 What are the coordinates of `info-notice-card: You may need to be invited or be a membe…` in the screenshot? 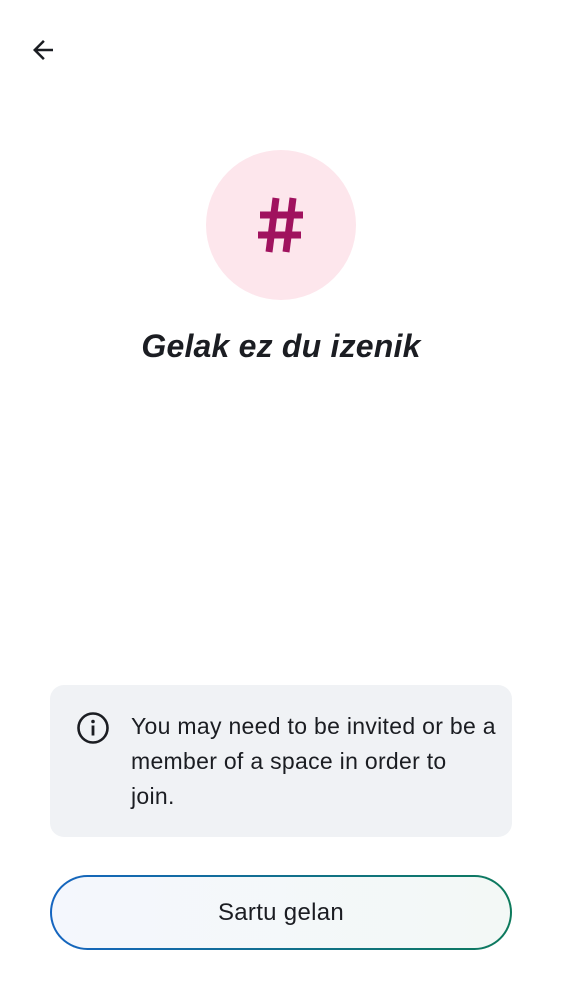 It's located at (281, 761).